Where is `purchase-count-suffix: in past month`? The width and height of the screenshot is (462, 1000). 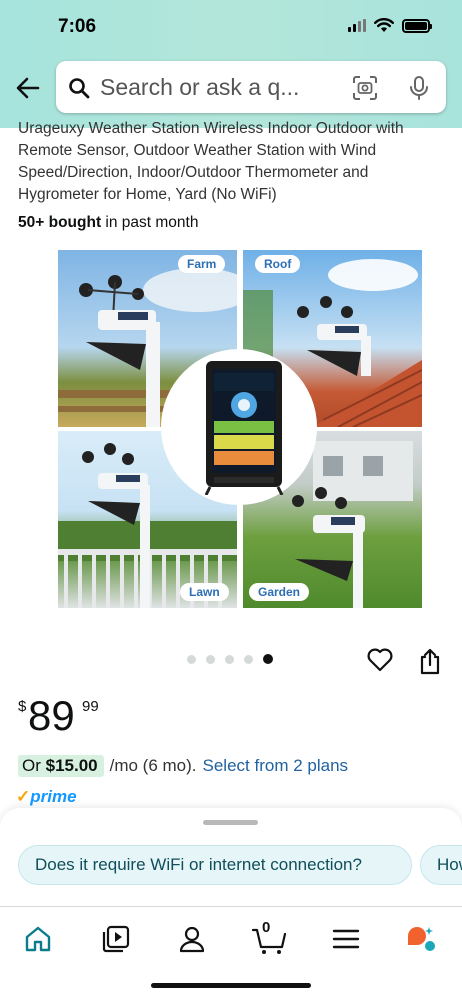 purchase-count-suffix: in past month is located at coordinates (150, 222).